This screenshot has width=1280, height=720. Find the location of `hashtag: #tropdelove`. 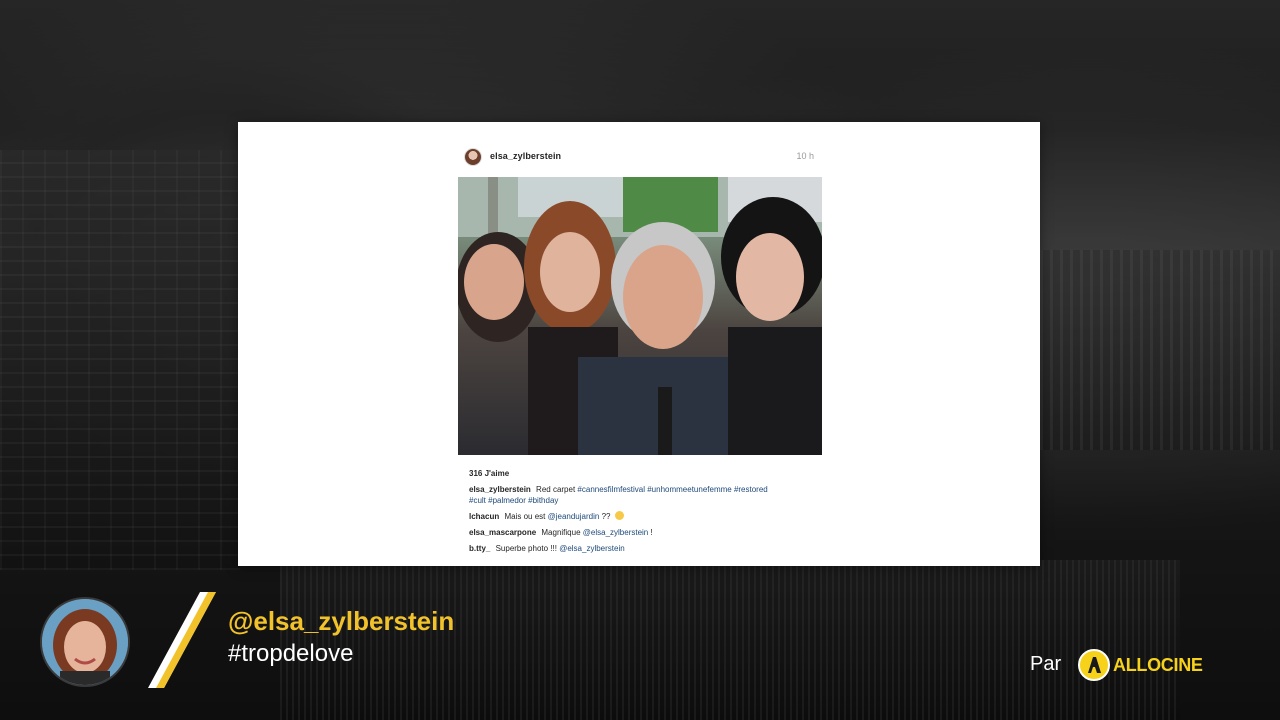

hashtag: #tropdelove is located at coordinates (291, 653).